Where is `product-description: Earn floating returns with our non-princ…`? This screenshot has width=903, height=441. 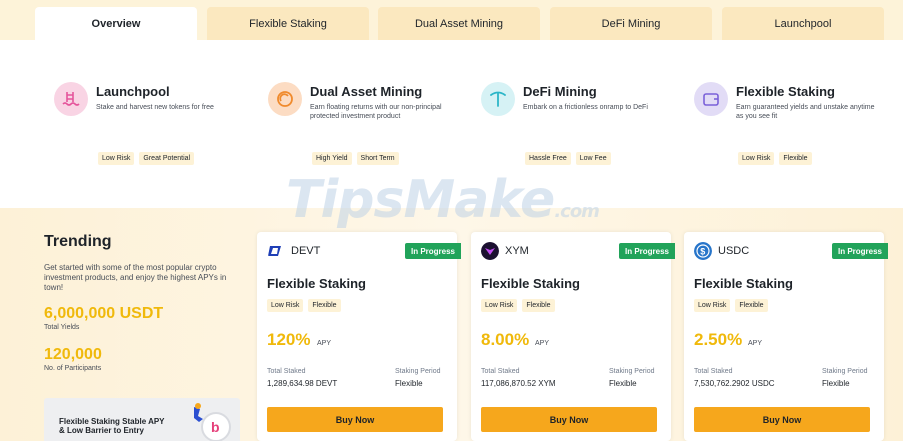 product-description: Earn floating returns with our non-princ… is located at coordinates (376, 112).